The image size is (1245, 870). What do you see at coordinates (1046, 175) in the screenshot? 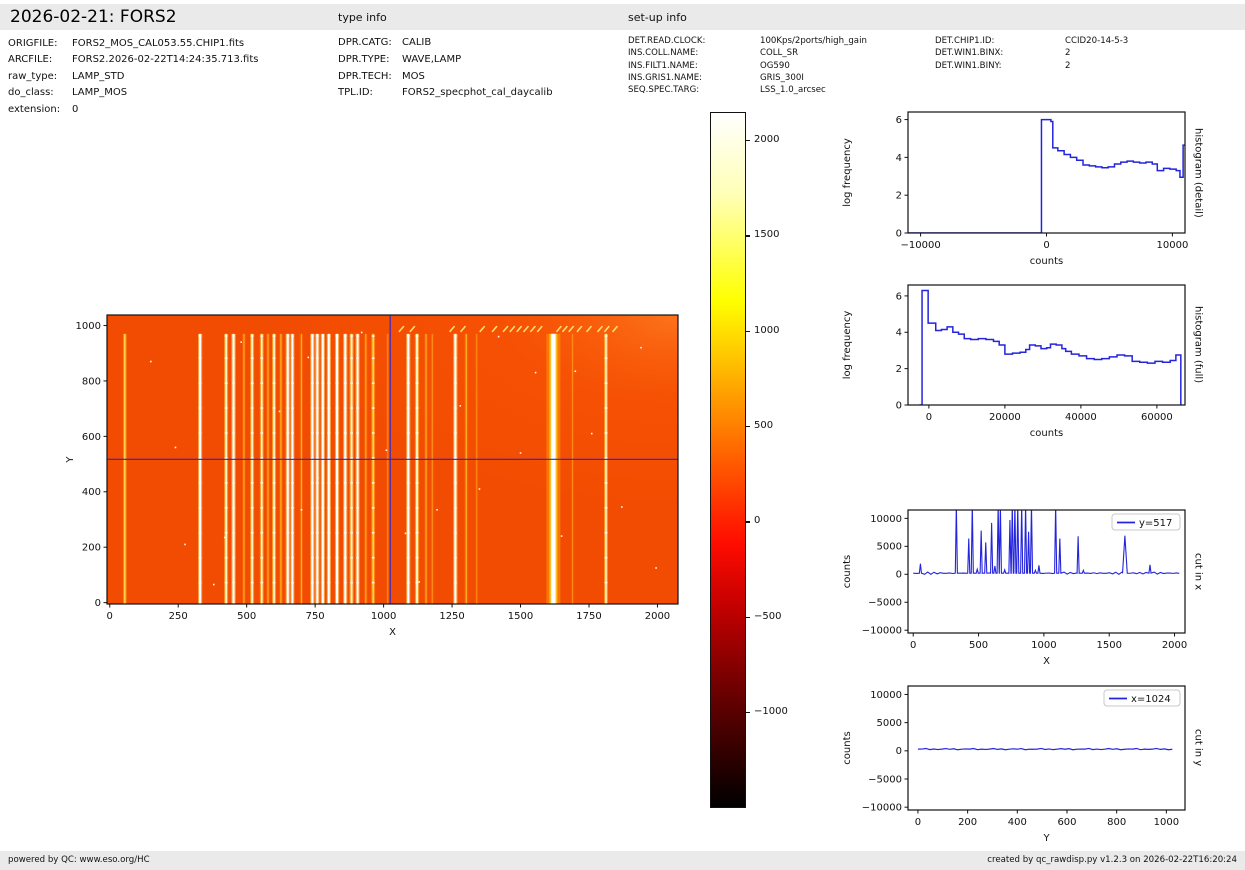
I see `histogram-detail-plot-series` at bounding box center [1046, 175].